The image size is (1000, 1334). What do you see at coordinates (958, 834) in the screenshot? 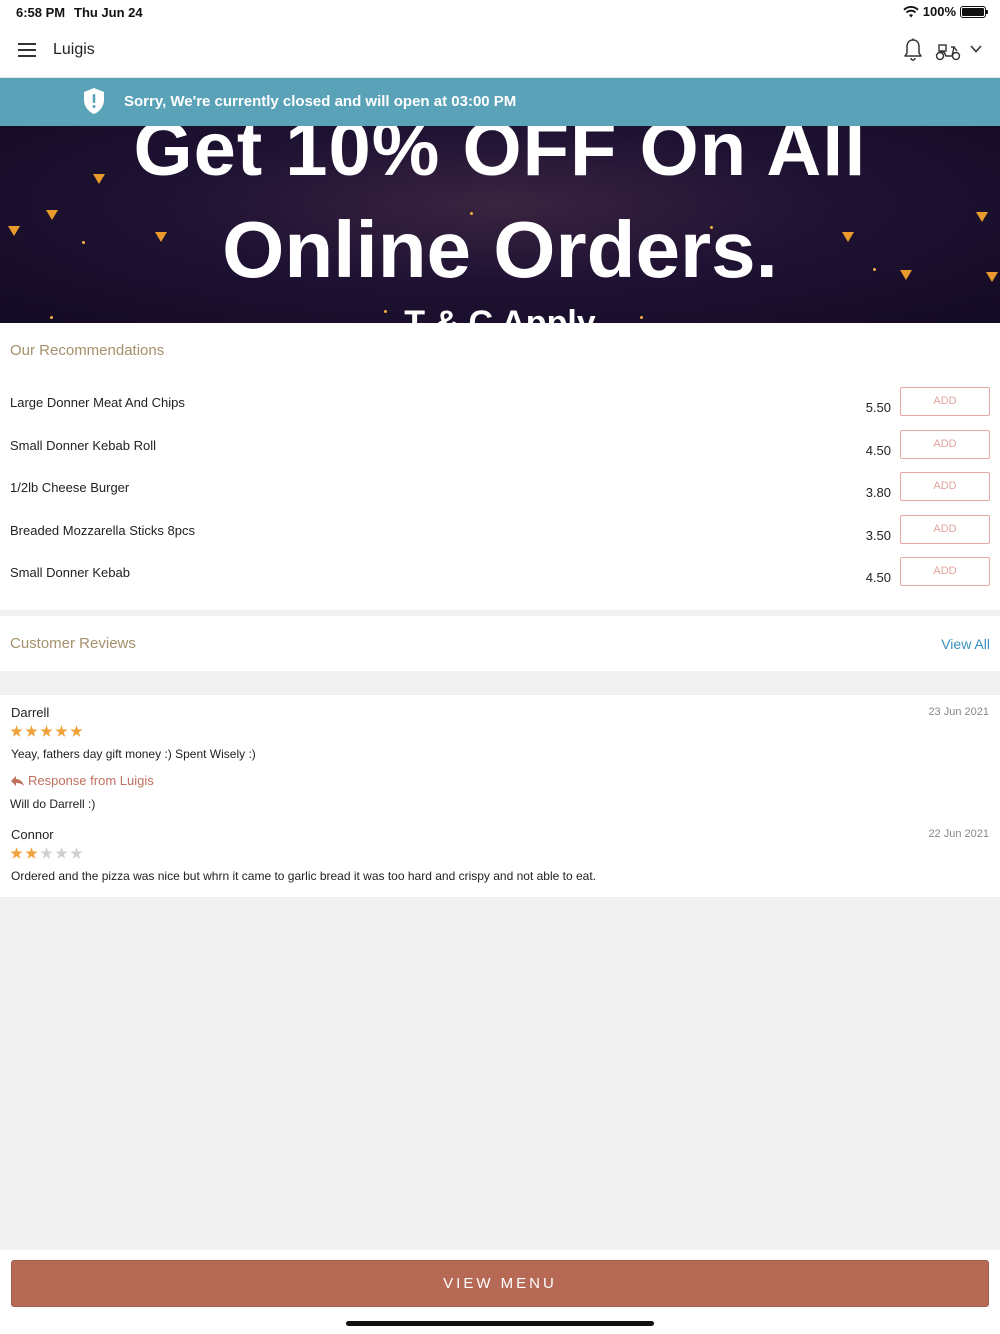
I see `review-date: 22 Jun 2021` at bounding box center [958, 834].